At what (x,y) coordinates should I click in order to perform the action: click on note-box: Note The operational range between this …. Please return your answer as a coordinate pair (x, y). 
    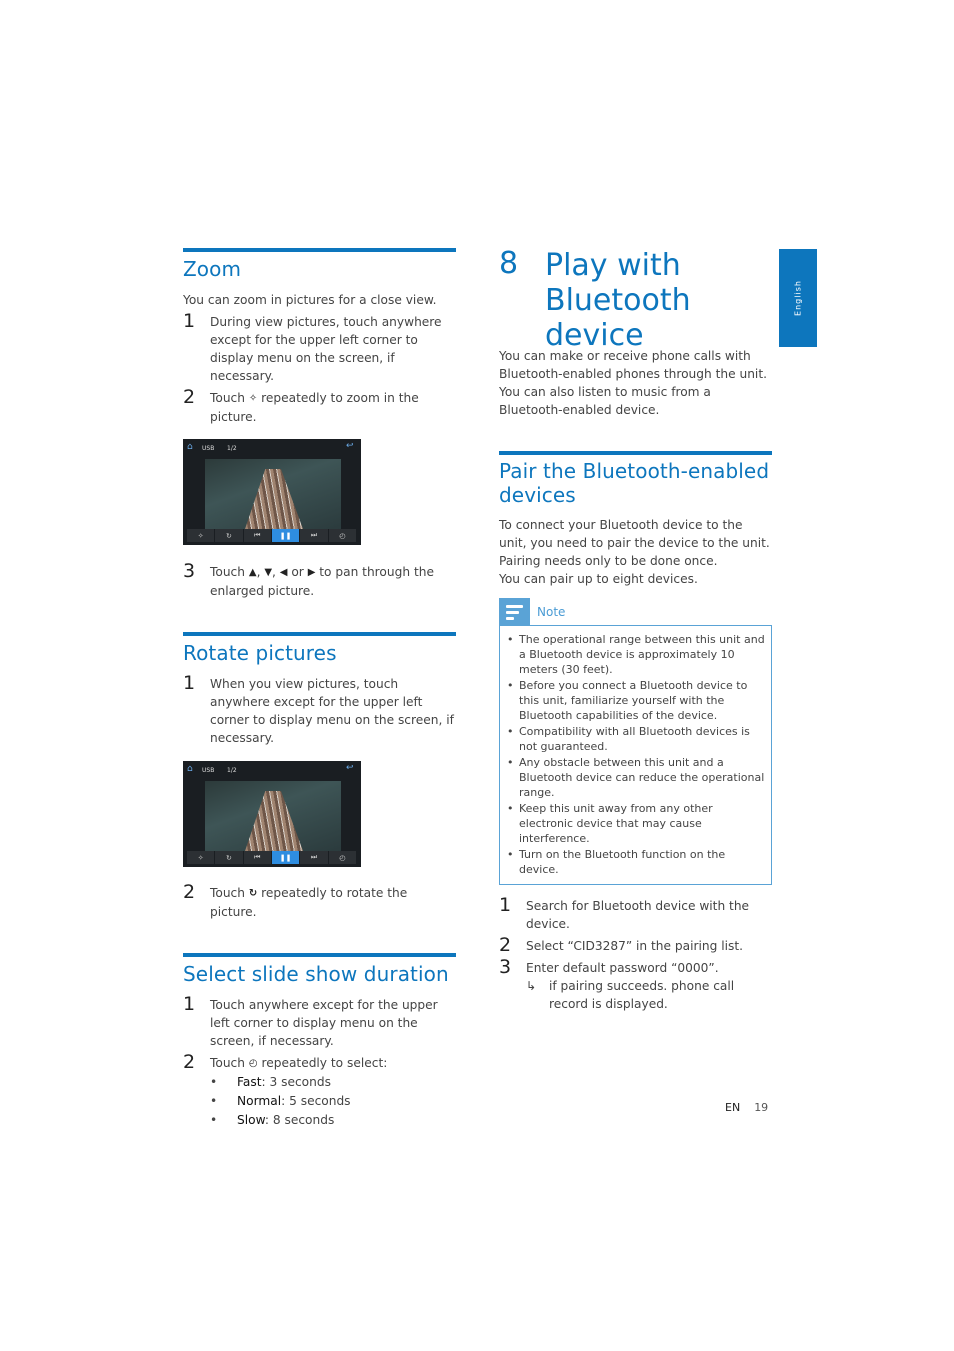
    Looking at the image, I should click on (635, 741).